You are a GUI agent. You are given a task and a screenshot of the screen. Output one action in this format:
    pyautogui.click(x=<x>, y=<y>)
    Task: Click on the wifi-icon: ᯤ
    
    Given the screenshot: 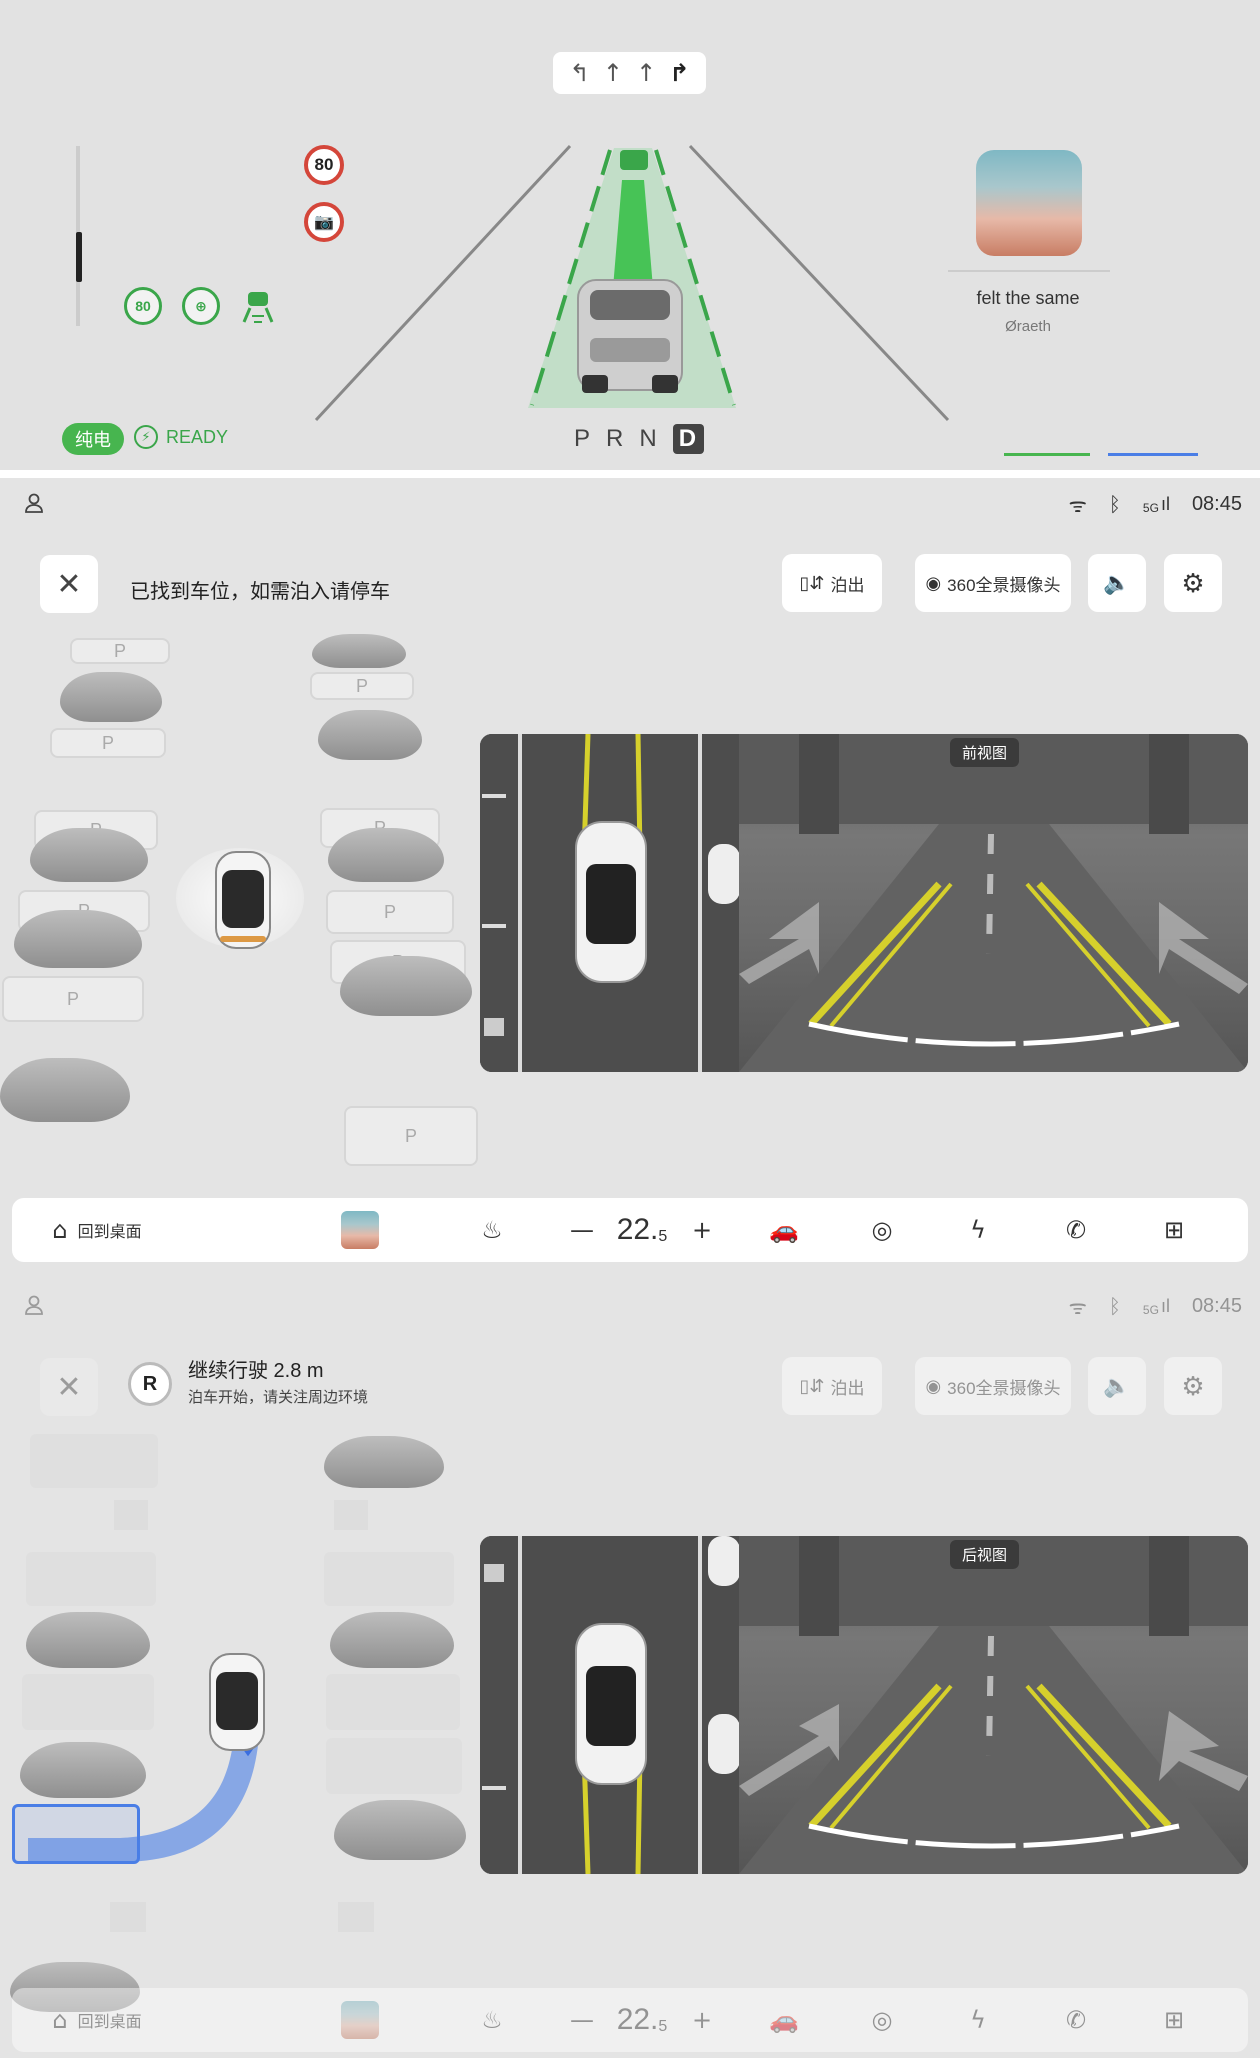 What is the action you would take?
    pyautogui.click(x=1077, y=1307)
    